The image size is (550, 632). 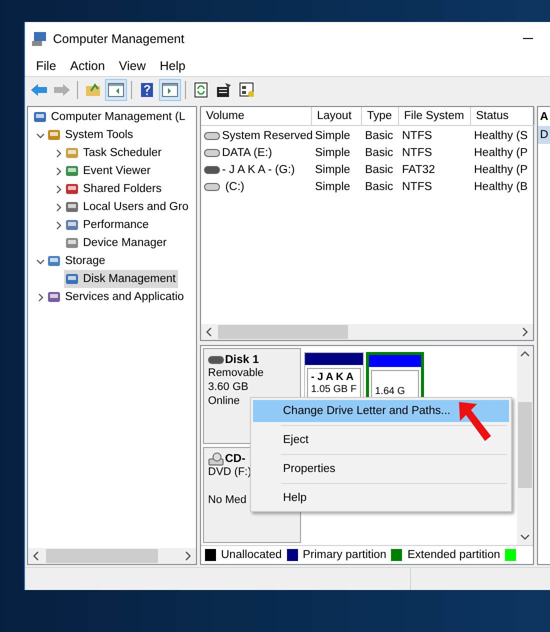 I want to click on table-cell: Healthy (B, so click(x=501, y=186).